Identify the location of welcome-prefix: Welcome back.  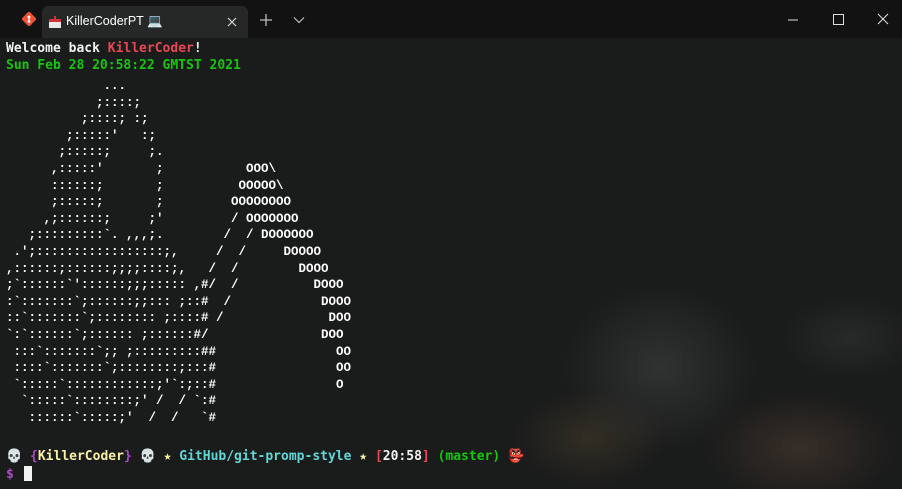
(57, 48).